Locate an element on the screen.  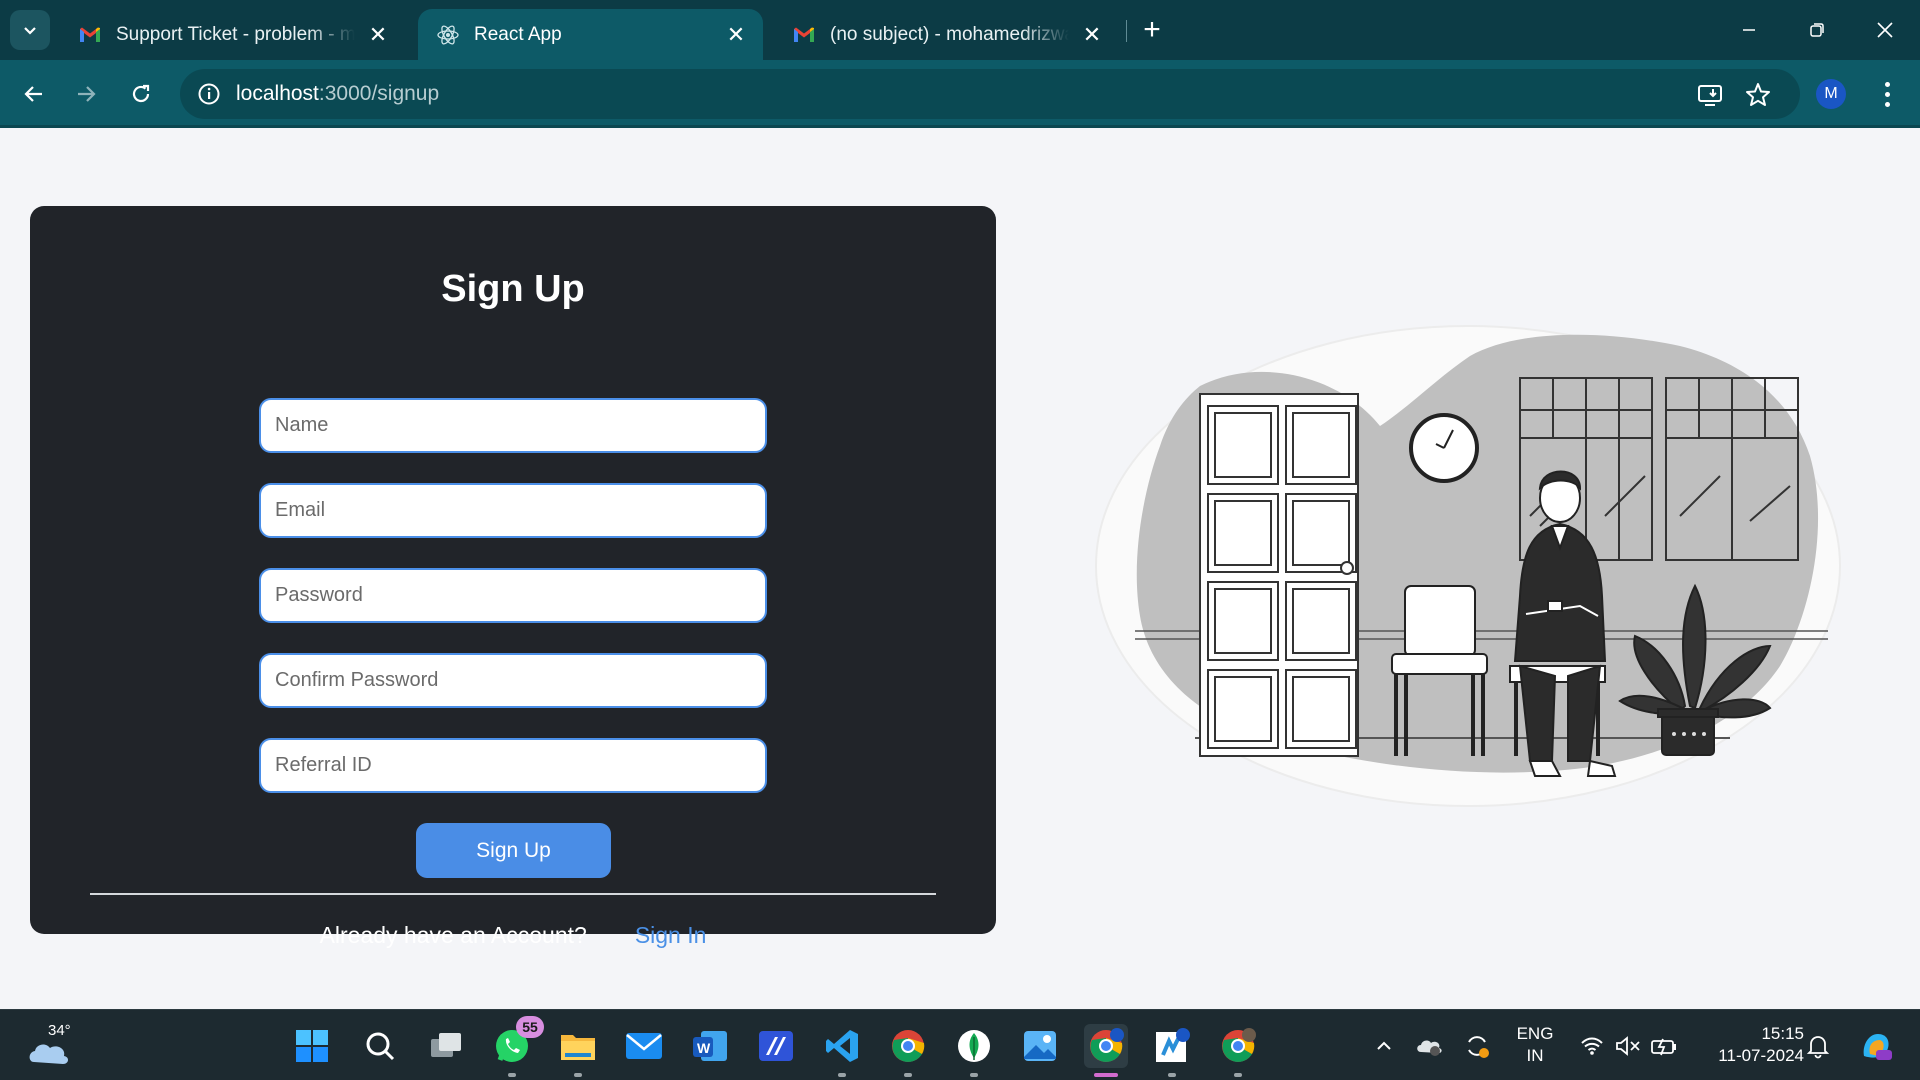
new-tab-button: + is located at coordinates (1152, 29).